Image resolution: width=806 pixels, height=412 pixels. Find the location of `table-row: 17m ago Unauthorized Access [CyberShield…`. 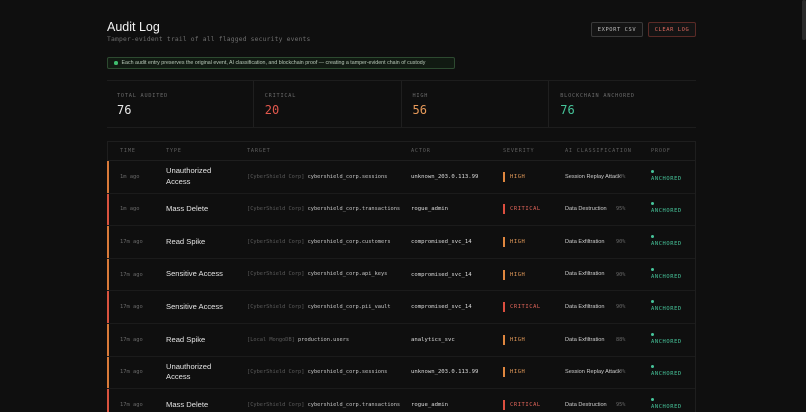

table-row: 17m ago Unauthorized Access [CyberShield… is located at coordinates (401, 373).